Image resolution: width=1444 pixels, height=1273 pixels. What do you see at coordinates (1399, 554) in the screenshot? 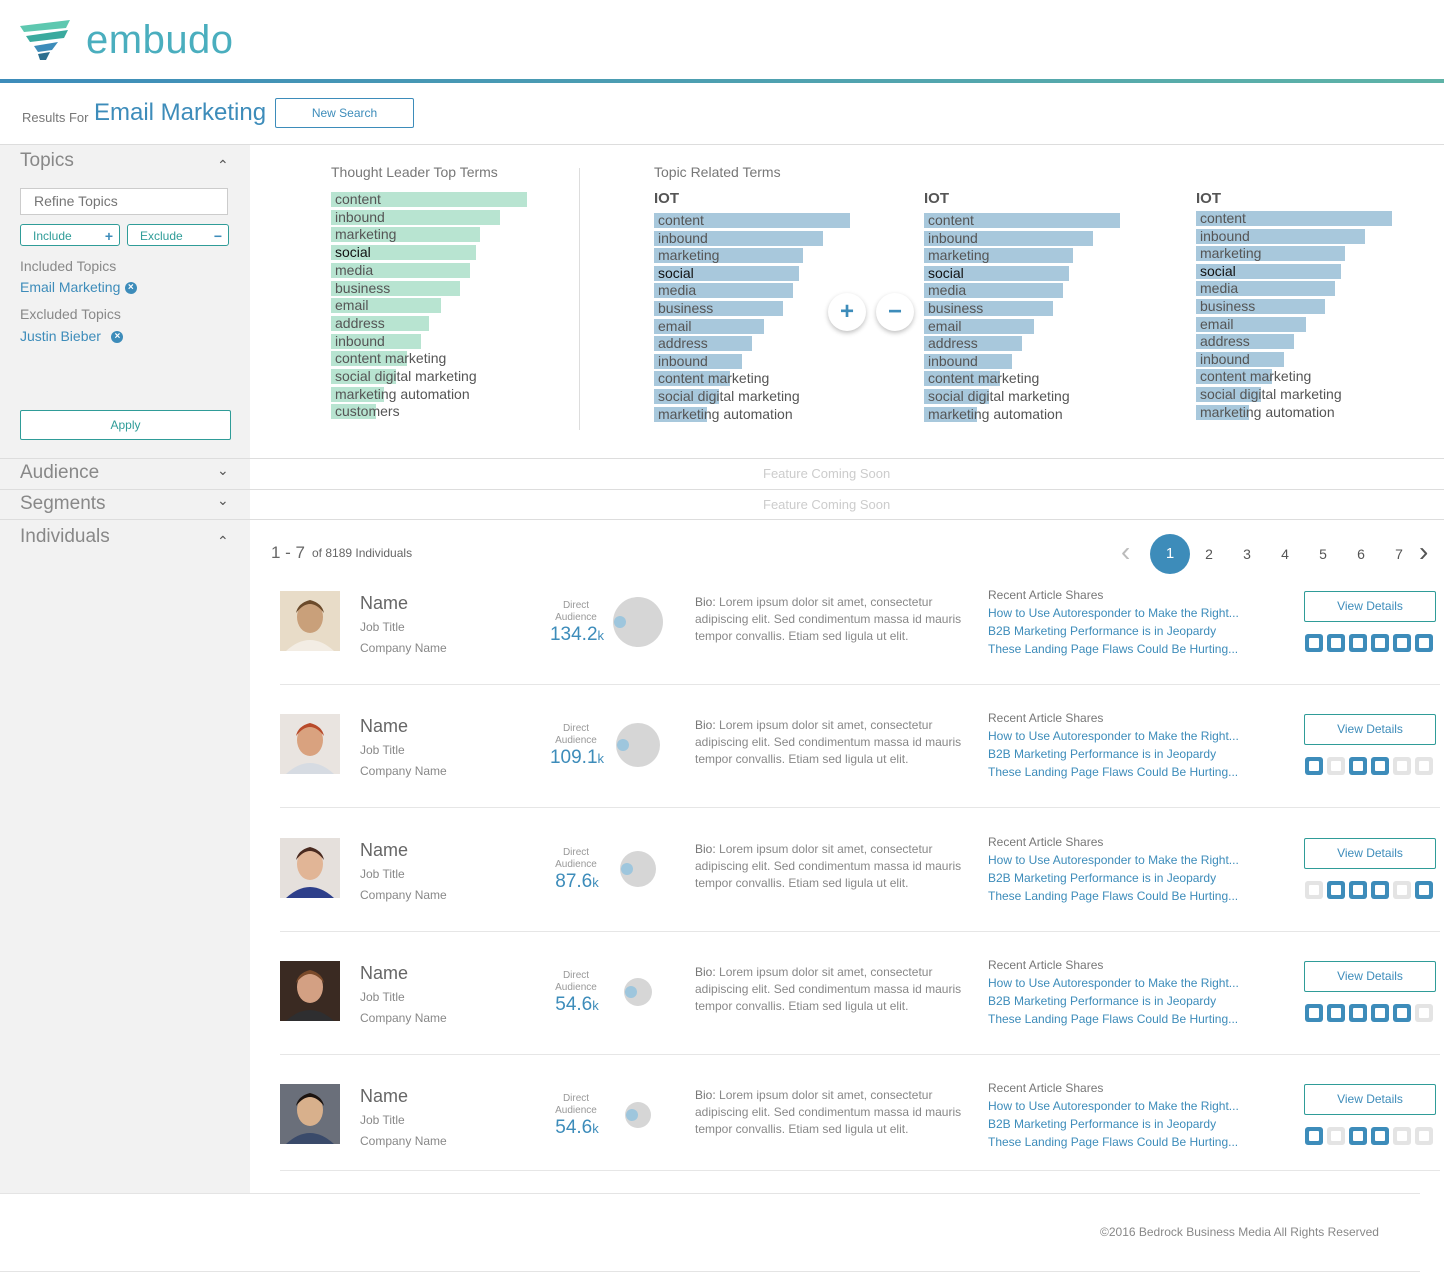
I see `page-7: 7` at bounding box center [1399, 554].